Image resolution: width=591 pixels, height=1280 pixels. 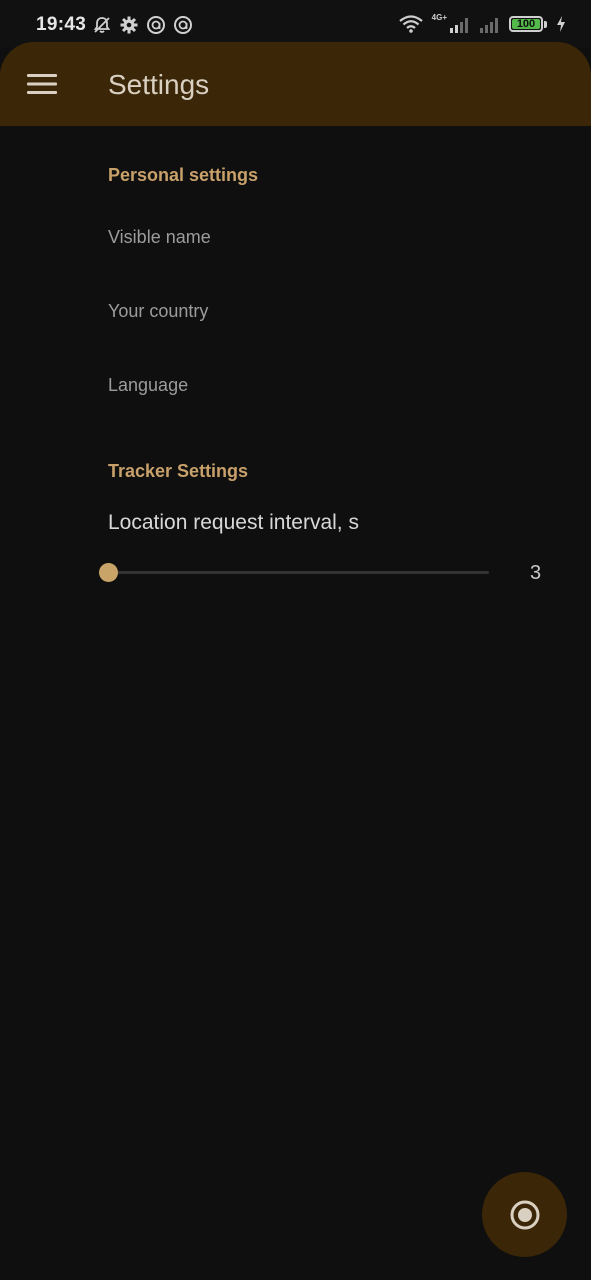 I want to click on location-interval-slider-thumb, so click(x=108, y=572).